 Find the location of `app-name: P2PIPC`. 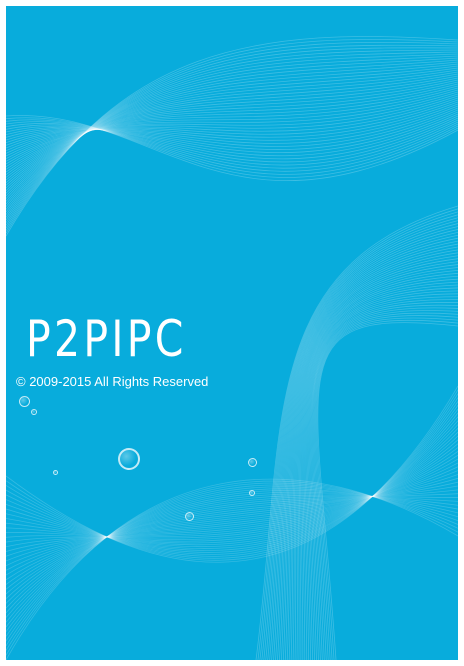

app-name: P2PIPC is located at coordinates (106, 339).